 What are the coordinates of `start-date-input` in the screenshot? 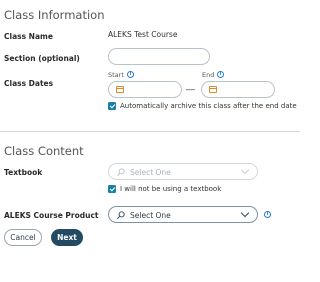 It's located at (145, 89).